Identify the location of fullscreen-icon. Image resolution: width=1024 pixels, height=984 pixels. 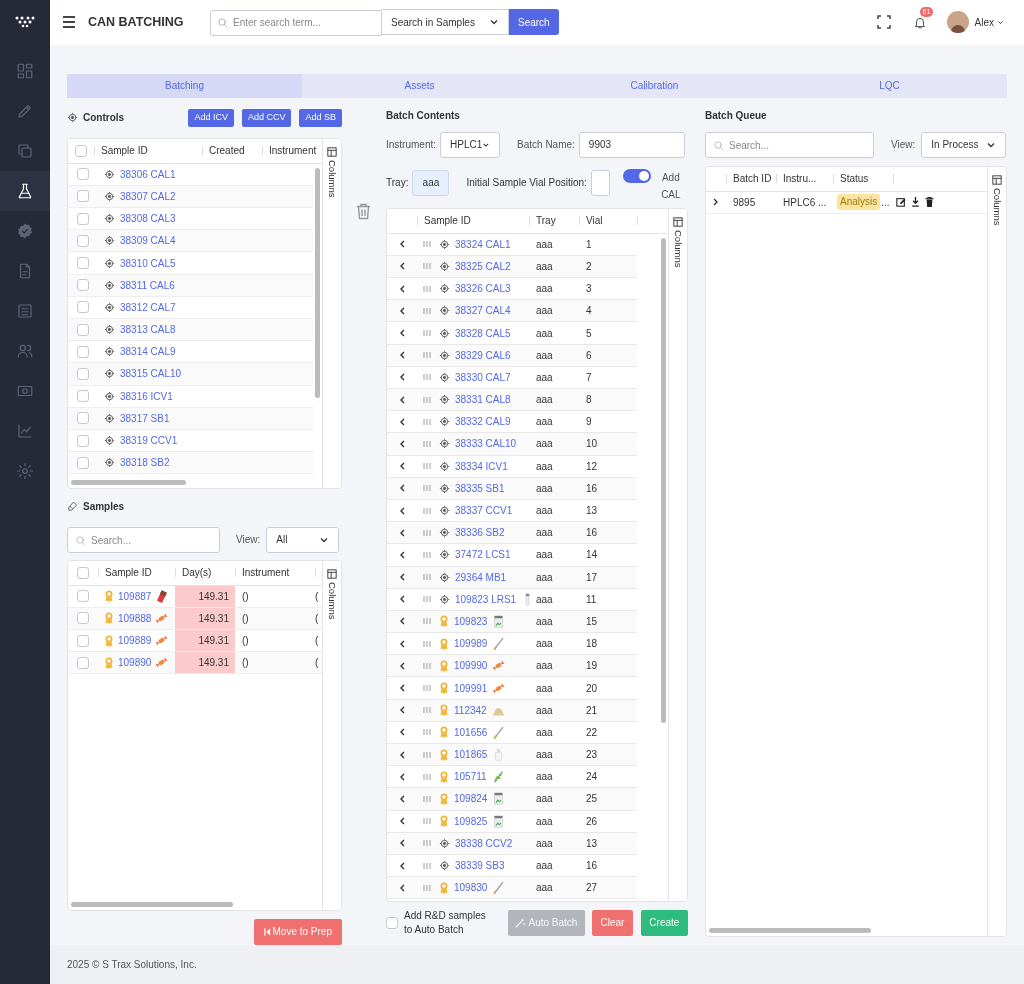
(883, 22).